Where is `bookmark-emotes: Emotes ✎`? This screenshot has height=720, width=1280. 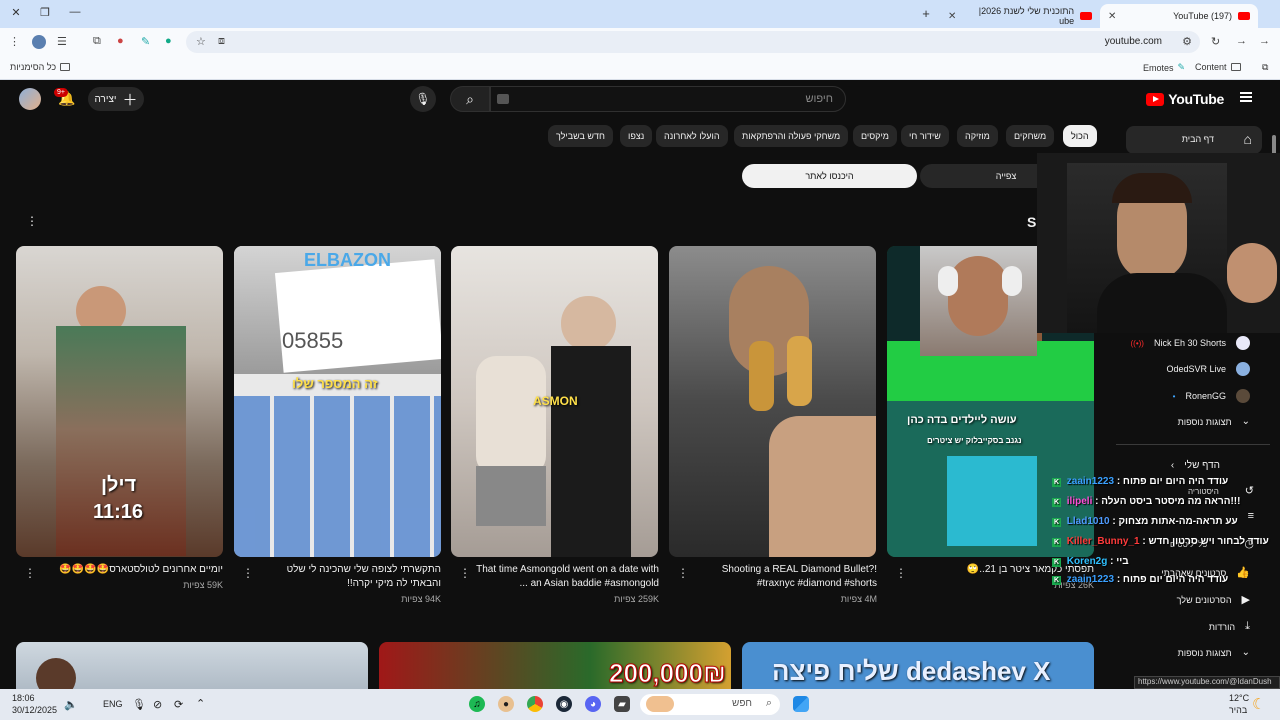
bookmark-emotes: Emotes ✎ is located at coordinates (1164, 67).